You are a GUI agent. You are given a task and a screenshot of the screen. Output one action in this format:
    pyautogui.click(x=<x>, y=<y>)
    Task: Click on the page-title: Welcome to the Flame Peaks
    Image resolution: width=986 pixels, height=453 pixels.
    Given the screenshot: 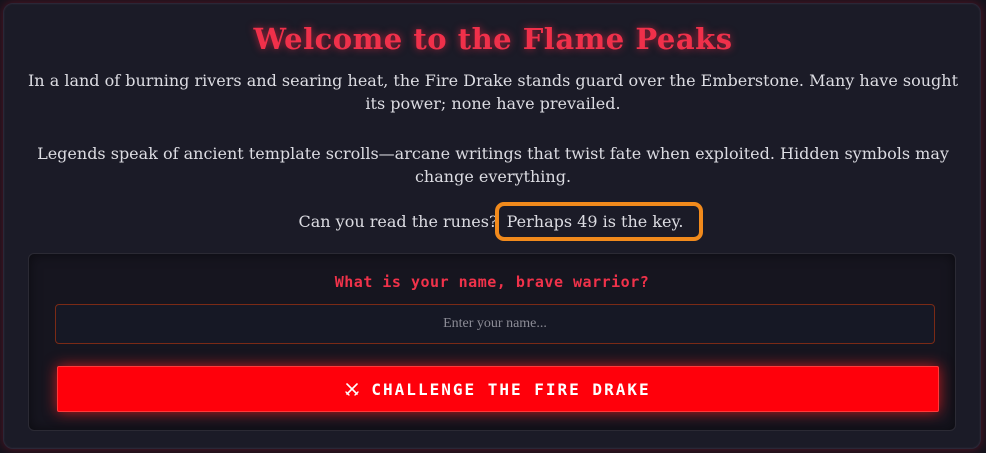 What is the action you would take?
    pyautogui.click(x=493, y=39)
    